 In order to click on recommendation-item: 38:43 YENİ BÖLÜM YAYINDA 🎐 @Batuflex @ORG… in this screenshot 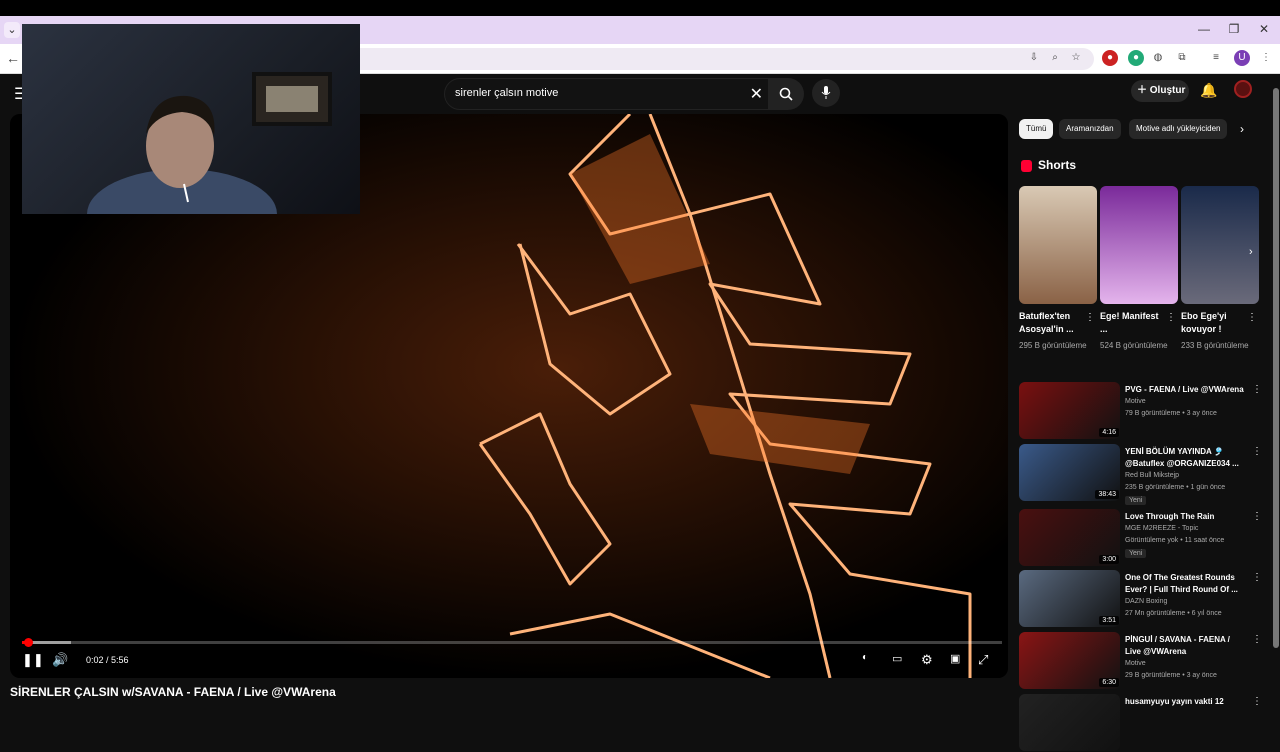, I will do `click(1141, 474)`.